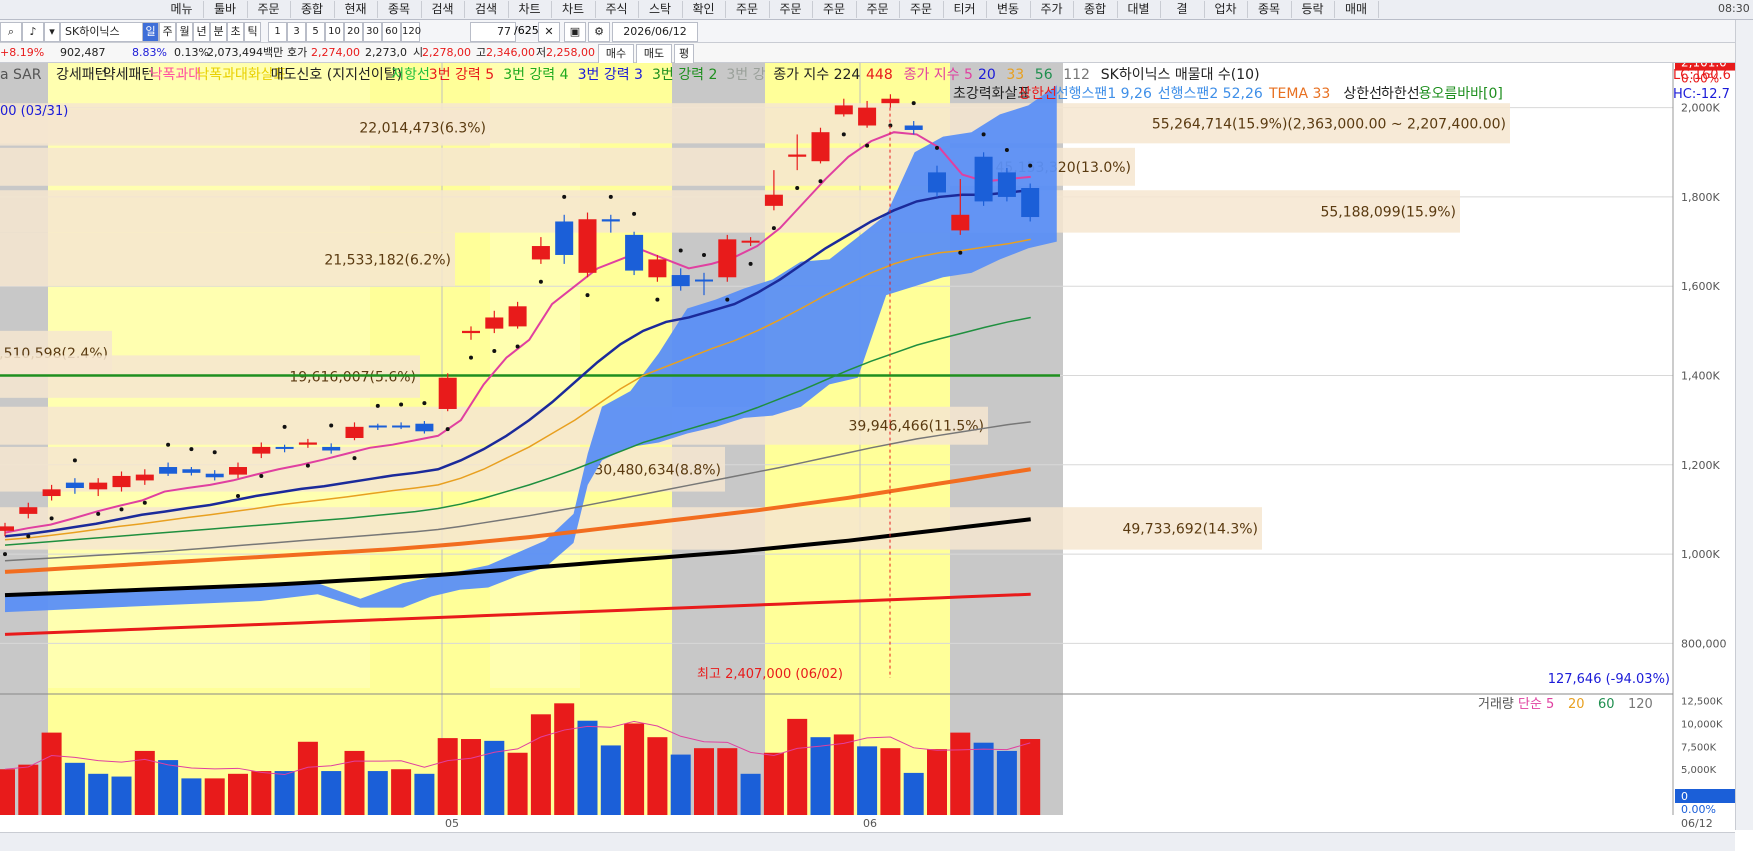 The image size is (1753, 851). What do you see at coordinates (269, 9) in the screenshot?
I see `menu-item-2: 주문` at bounding box center [269, 9].